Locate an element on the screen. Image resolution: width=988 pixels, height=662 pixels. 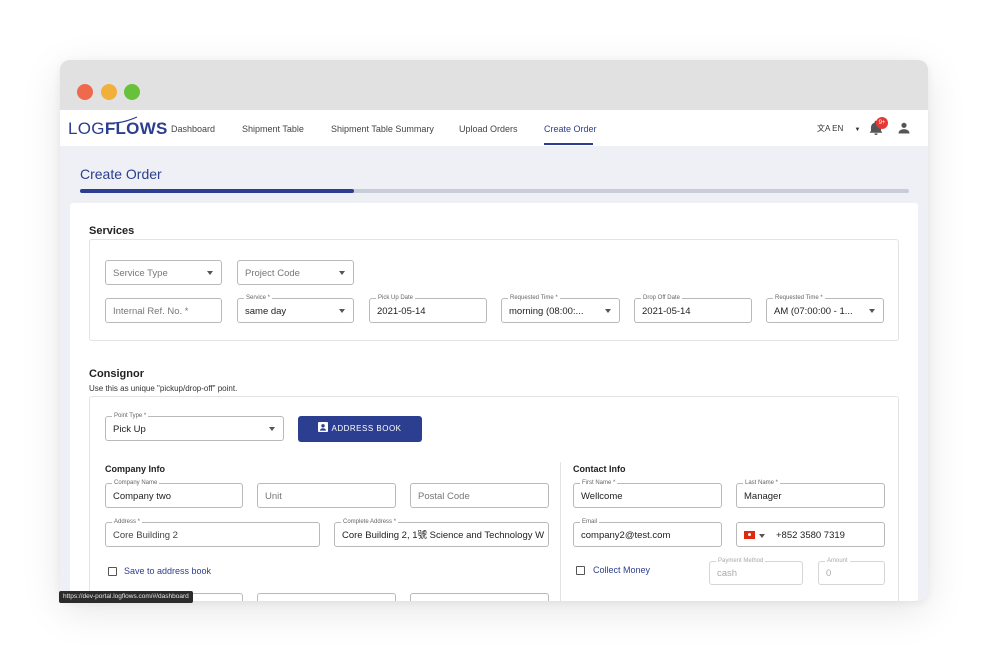
service-select: Service * same day is located at coordinates (295, 308).